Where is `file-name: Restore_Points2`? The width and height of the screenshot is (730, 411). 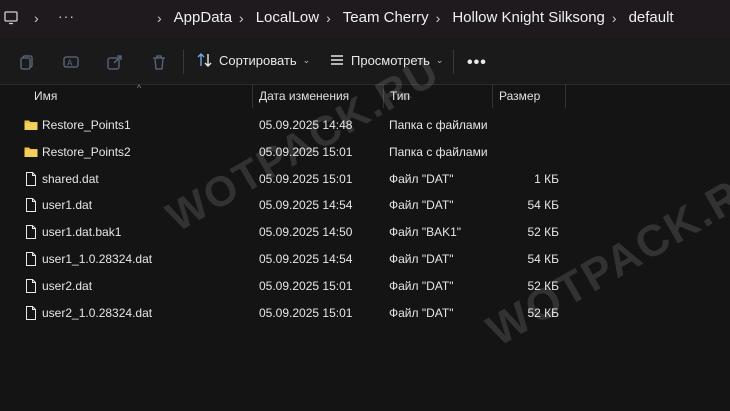 file-name: Restore_Points2 is located at coordinates (86, 151).